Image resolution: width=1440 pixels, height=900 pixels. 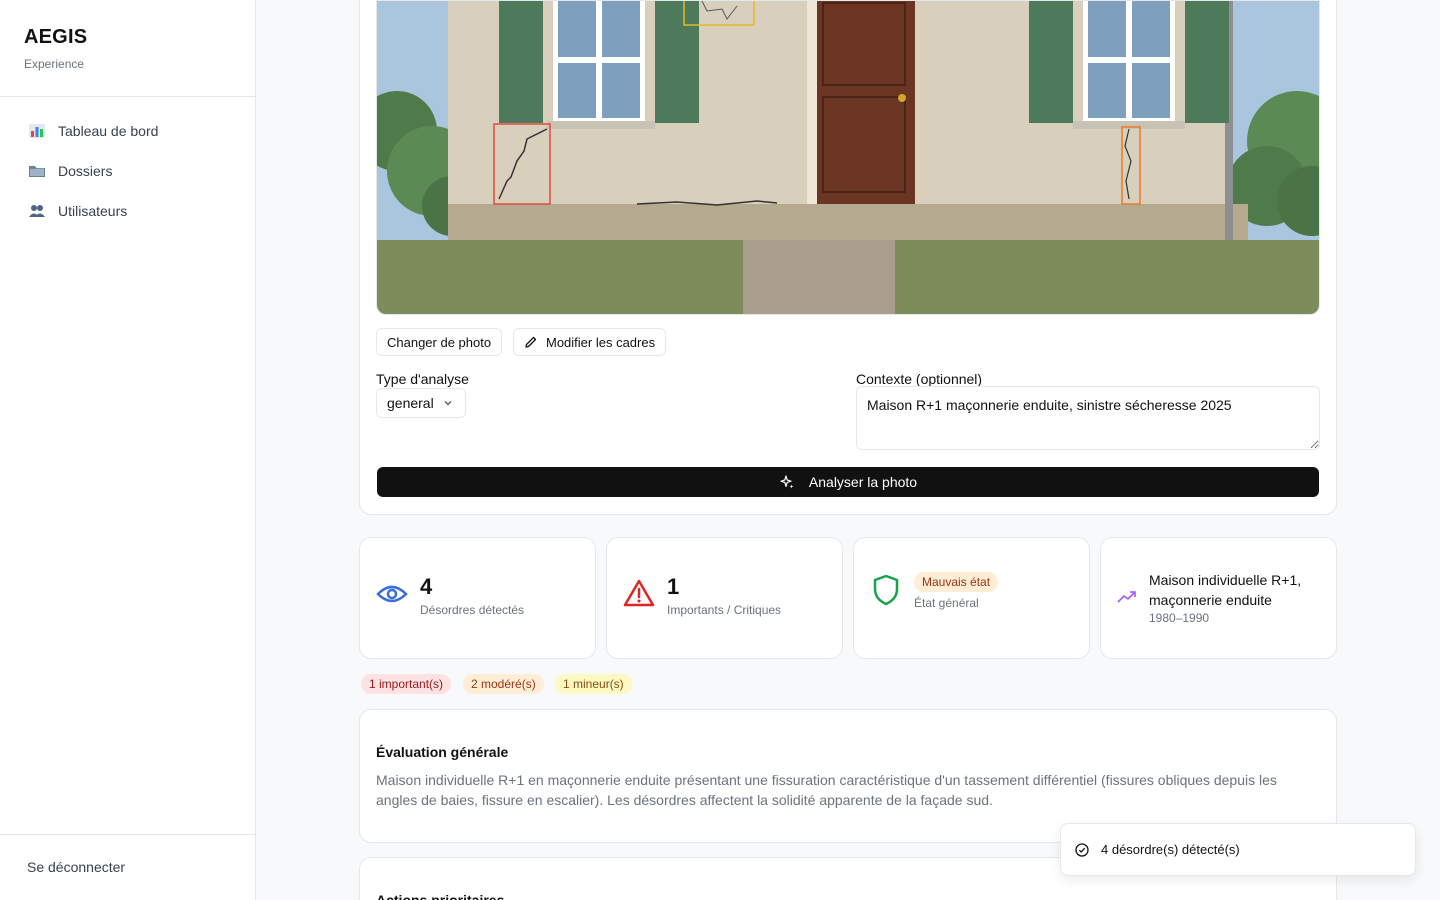 I want to click on change-photo-button: Changer de photo, so click(x=439, y=342).